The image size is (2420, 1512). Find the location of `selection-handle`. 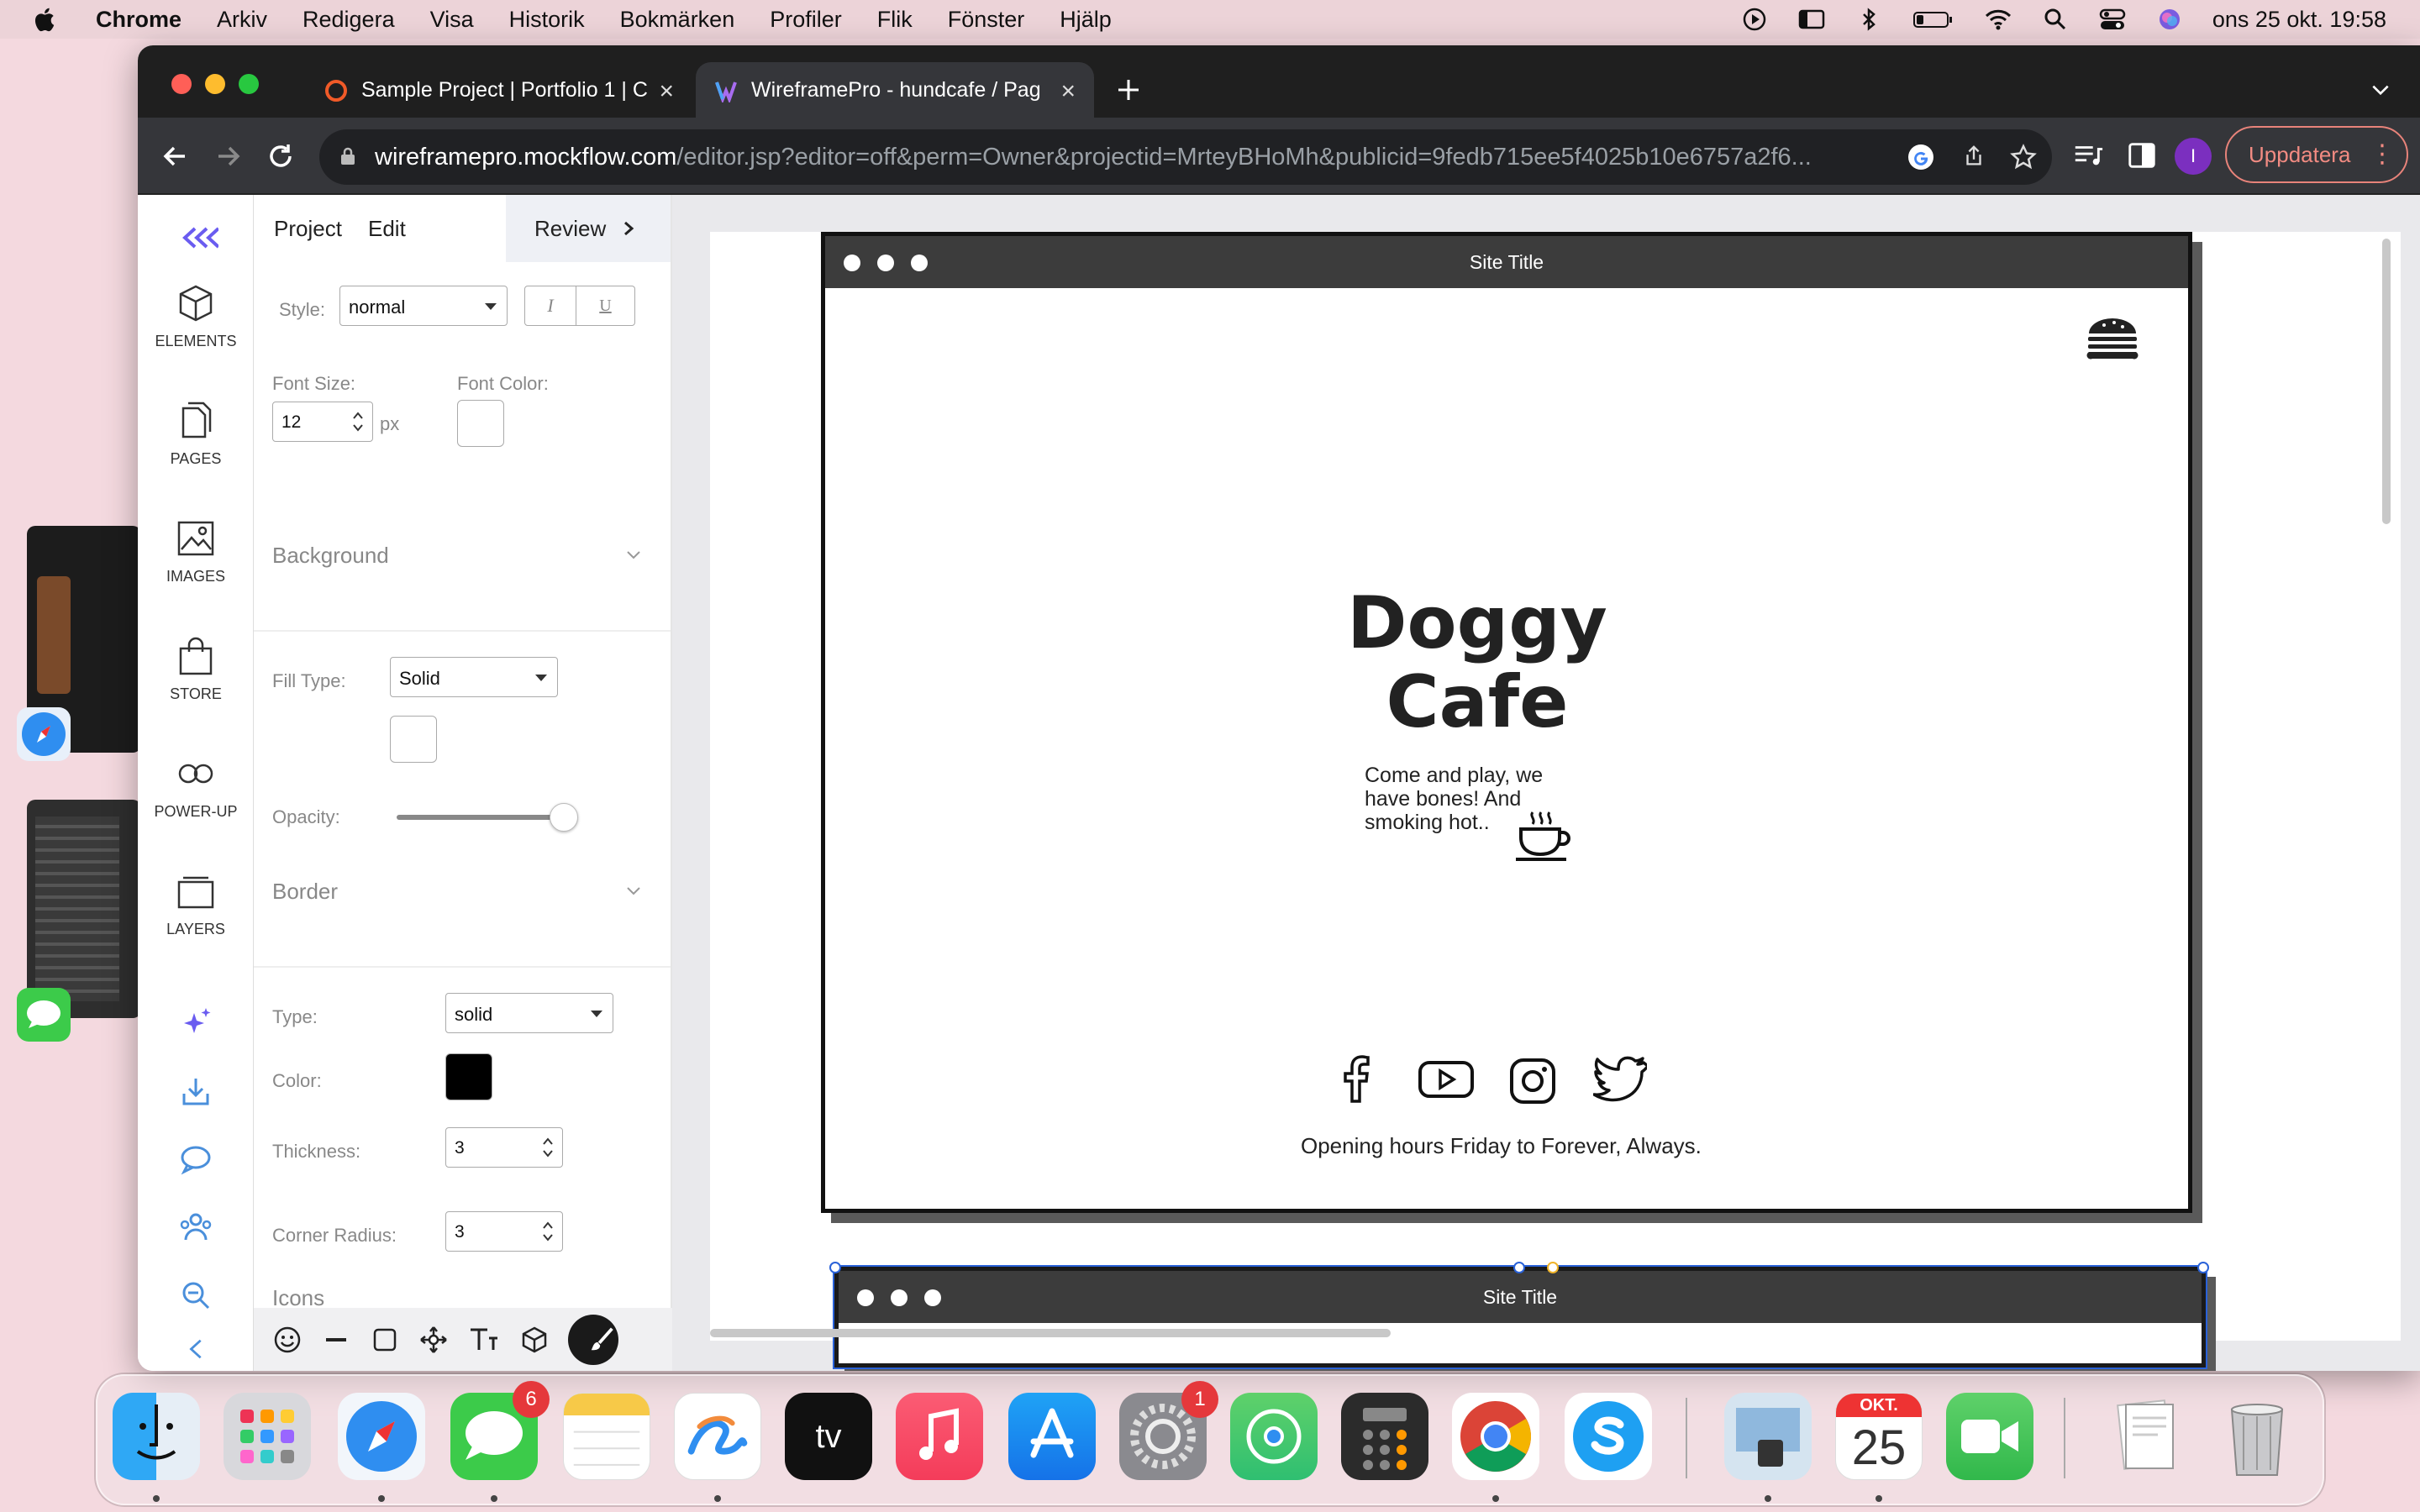

selection-handle is located at coordinates (2203, 1267).